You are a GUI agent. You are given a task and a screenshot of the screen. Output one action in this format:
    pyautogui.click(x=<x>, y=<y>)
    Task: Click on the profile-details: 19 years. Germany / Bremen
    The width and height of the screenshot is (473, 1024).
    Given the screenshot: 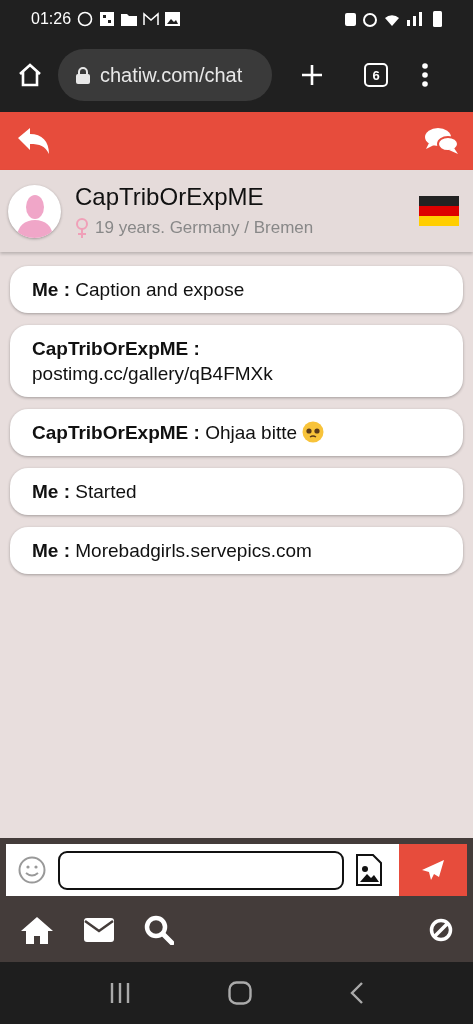 What is the action you would take?
    pyautogui.click(x=204, y=228)
    